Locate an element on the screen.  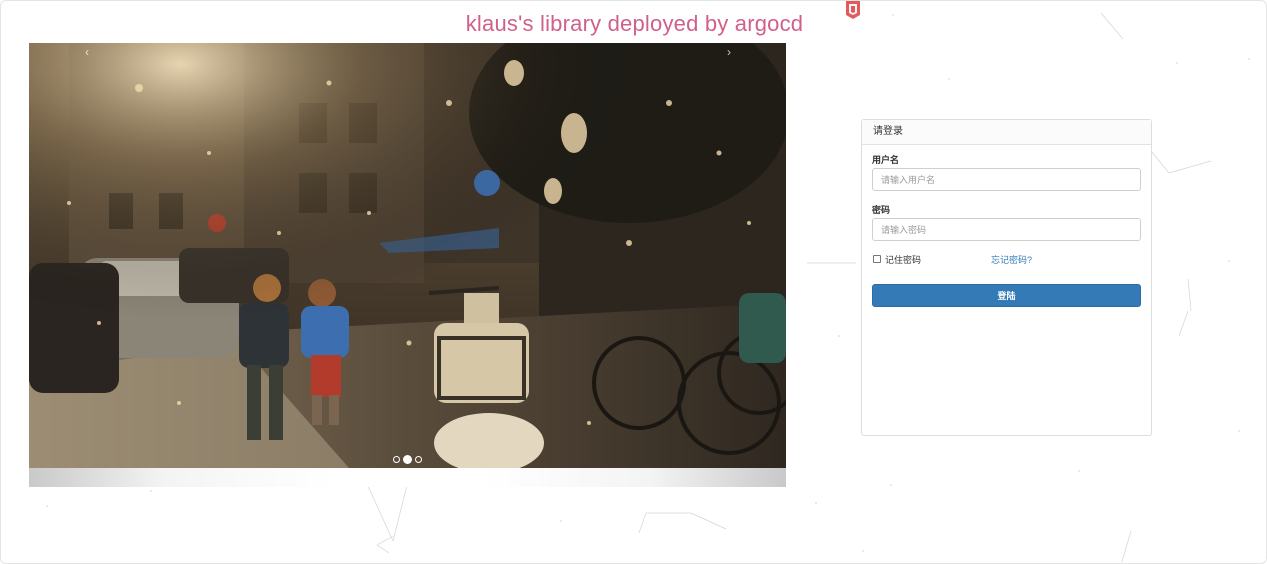
carousel-indicators is located at coordinates (407, 459).